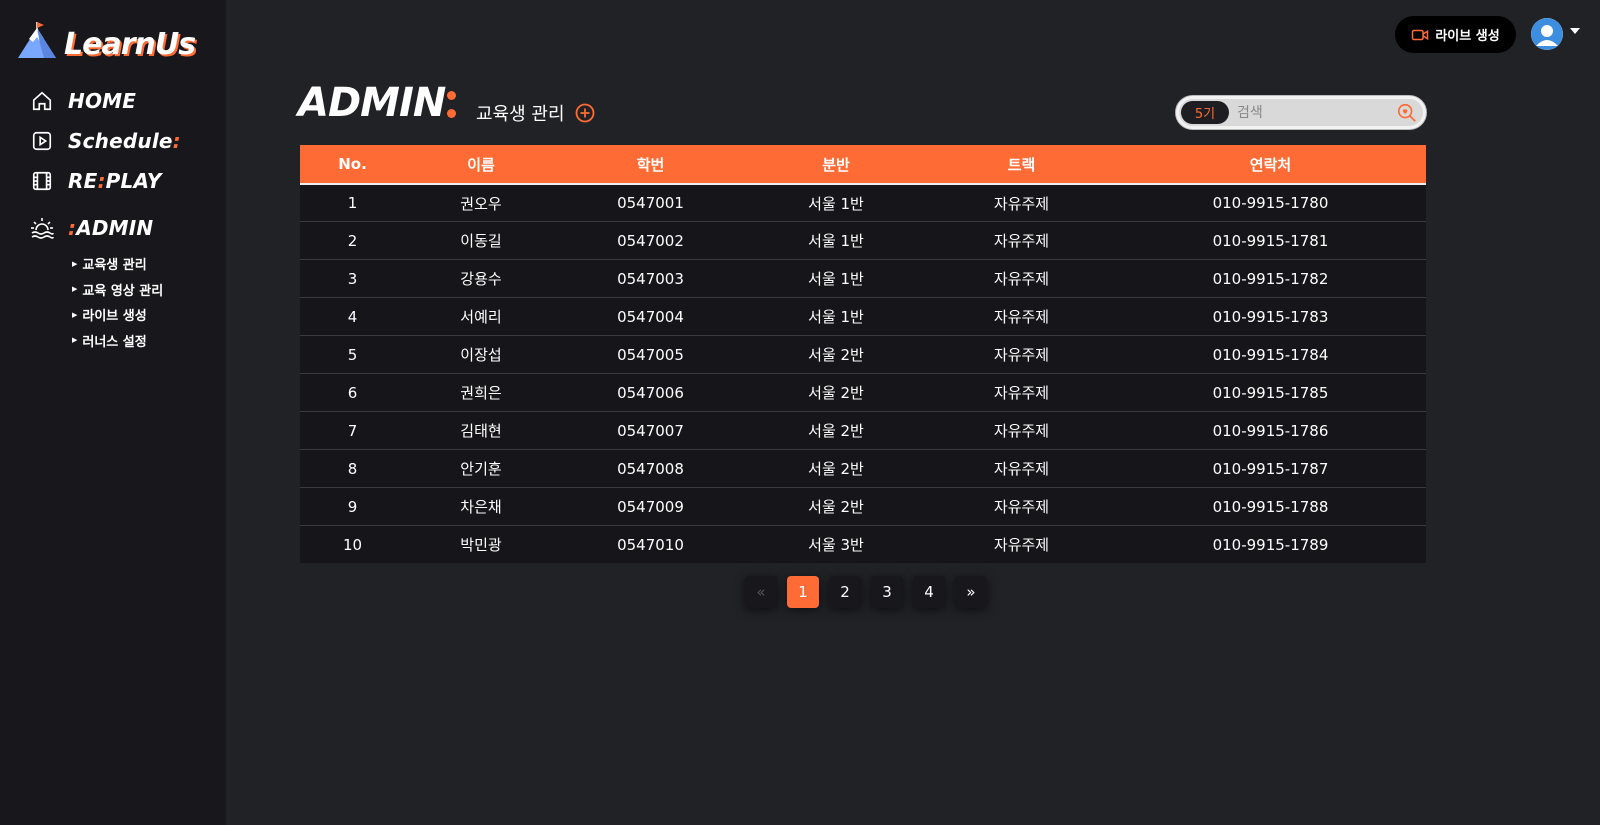 The height and width of the screenshot is (825, 1600). I want to click on nav-admin: :ADMIN, so click(91, 228).